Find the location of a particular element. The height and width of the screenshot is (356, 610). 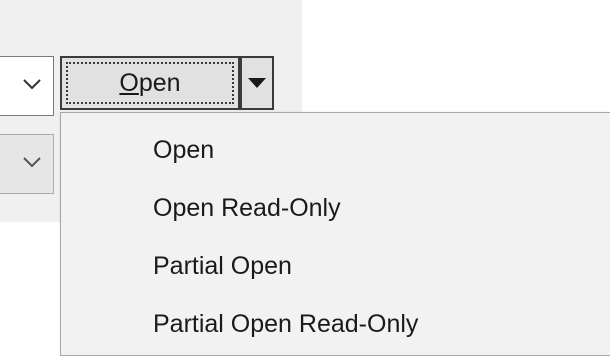

menu-item-partial-open: Partial Open is located at coordinates (335, 266).